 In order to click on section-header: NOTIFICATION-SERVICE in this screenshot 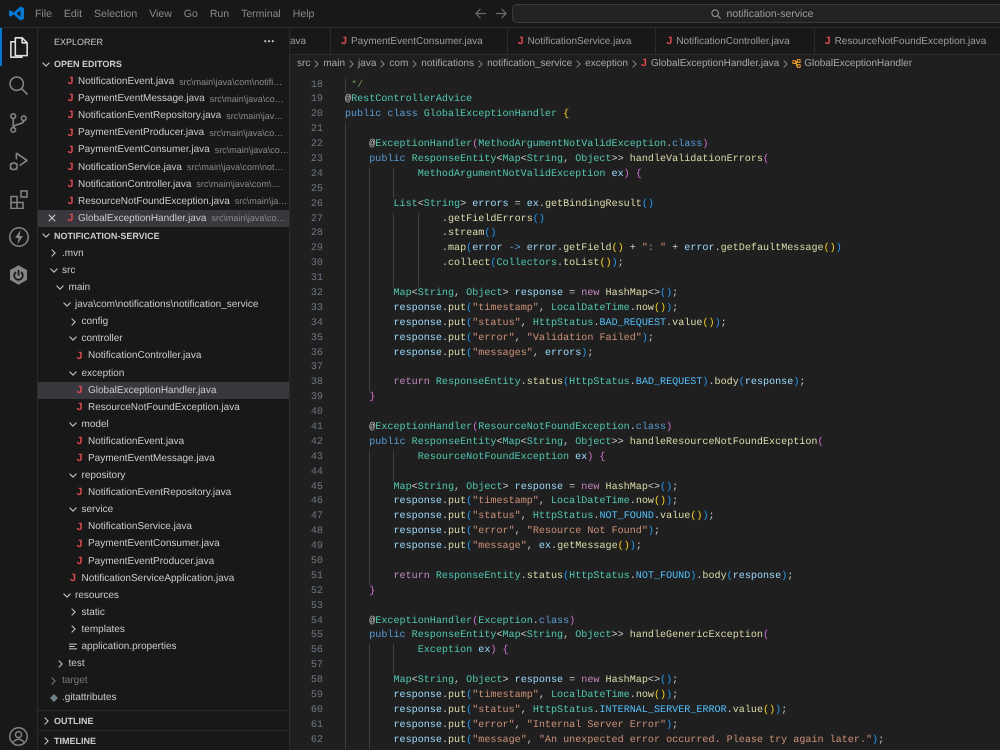, I will do `click(163, 235)`.